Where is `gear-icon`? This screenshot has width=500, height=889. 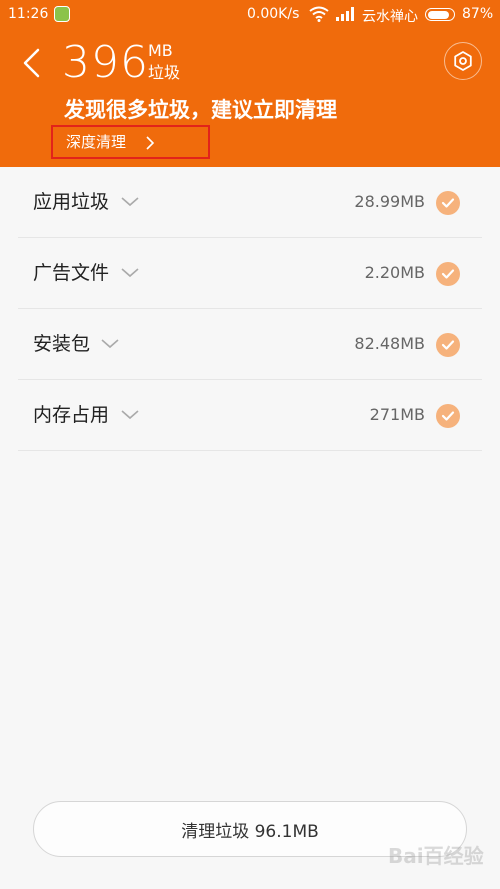
gear-icon is located at coordinates (463, 61).